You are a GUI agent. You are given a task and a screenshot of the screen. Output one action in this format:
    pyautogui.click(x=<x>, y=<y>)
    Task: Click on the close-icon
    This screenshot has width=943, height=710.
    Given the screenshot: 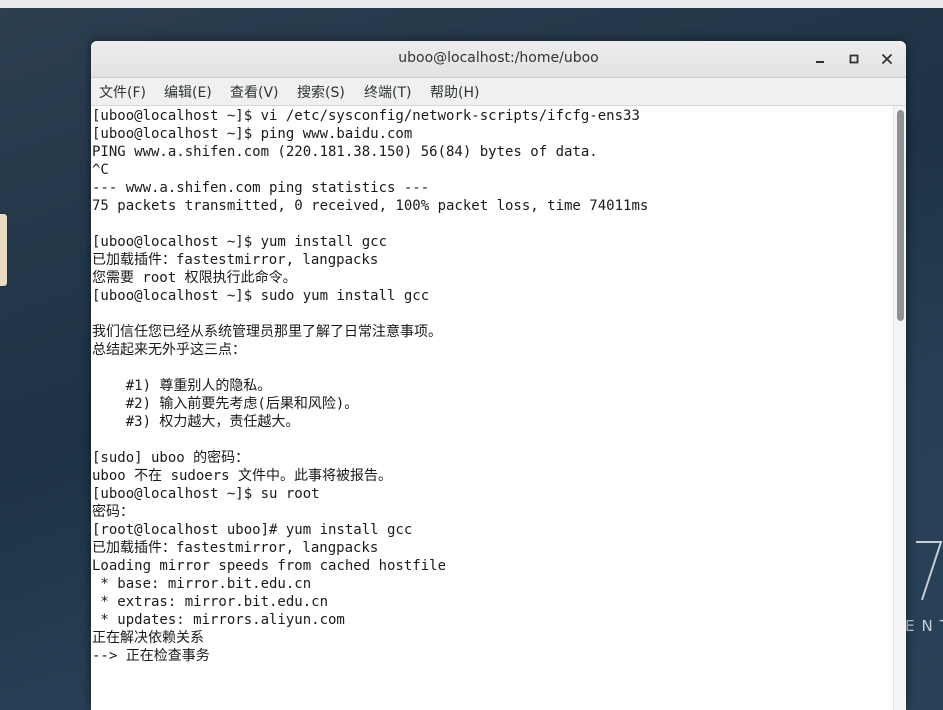 What is the action you would take?
    pyautogui.click(x=887, y=59)
    